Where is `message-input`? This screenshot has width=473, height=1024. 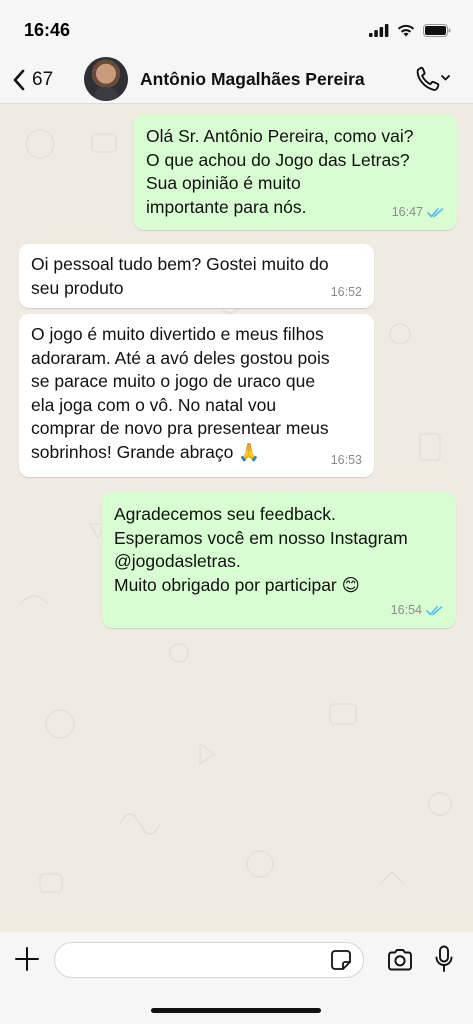 message-input is located at coordinates (209, 960).